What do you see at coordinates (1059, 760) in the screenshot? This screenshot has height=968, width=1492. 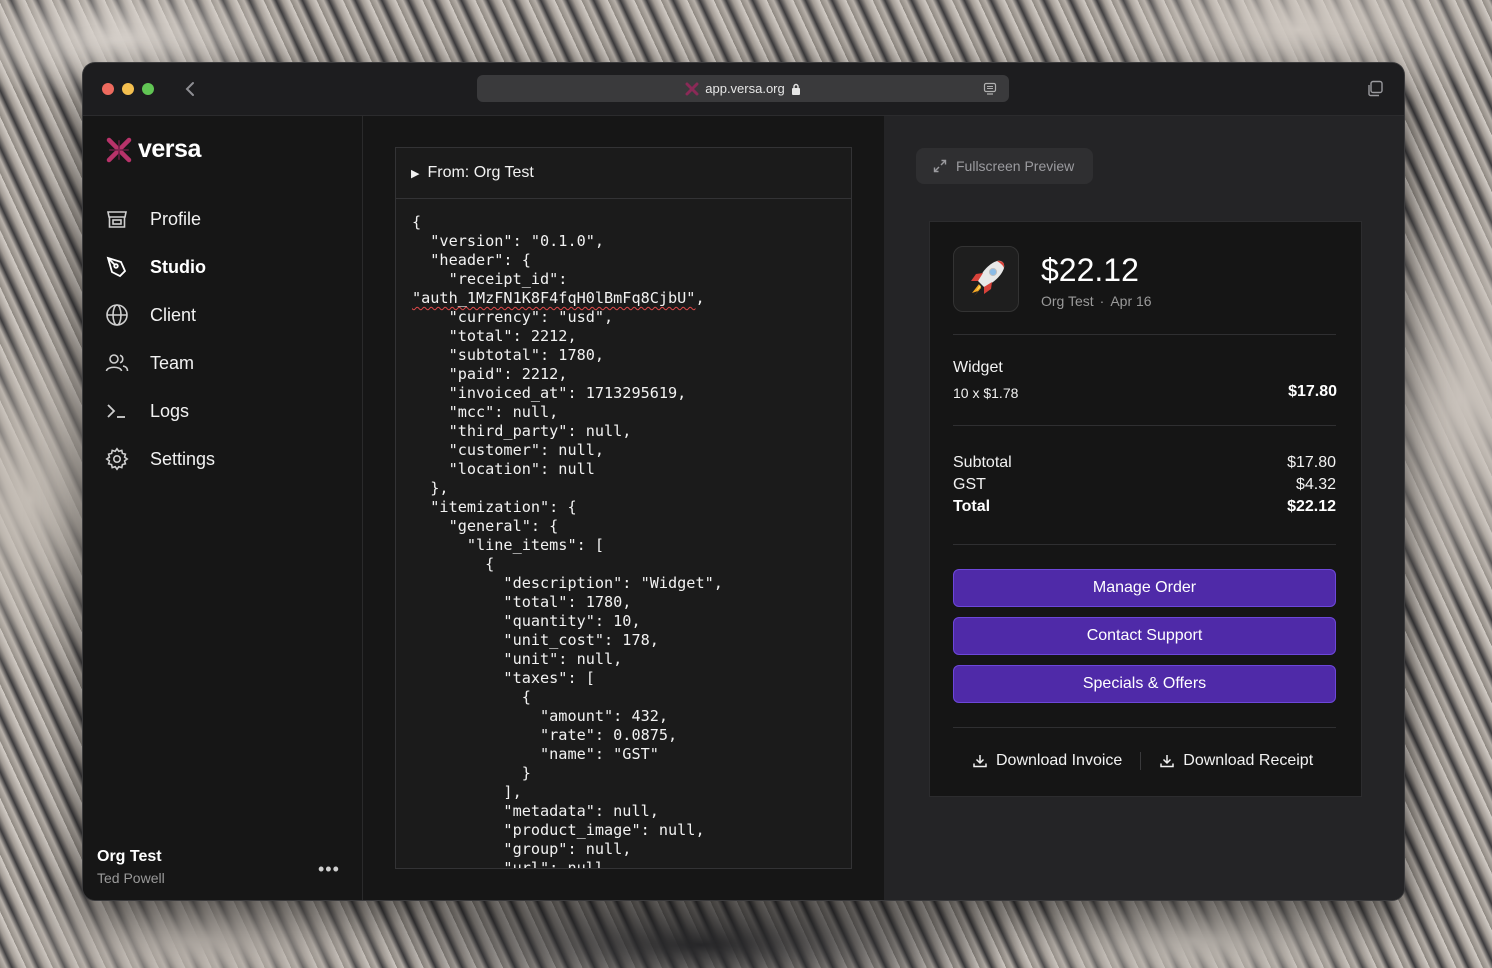 I see `download-invoice-label: Download Invoice` at bounding box center [1059, 760].